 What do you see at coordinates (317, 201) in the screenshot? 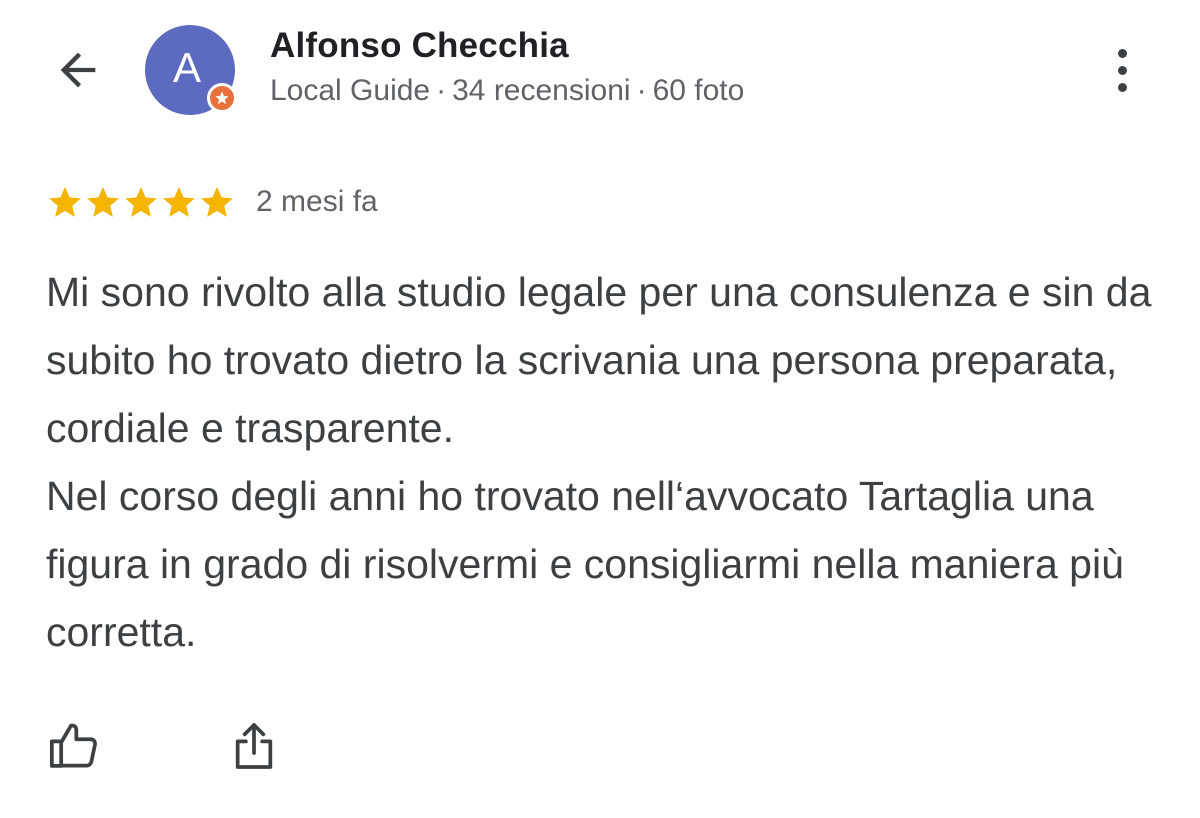
I see `review-date: 2 mesi fa` at bounding box center [317, 201].